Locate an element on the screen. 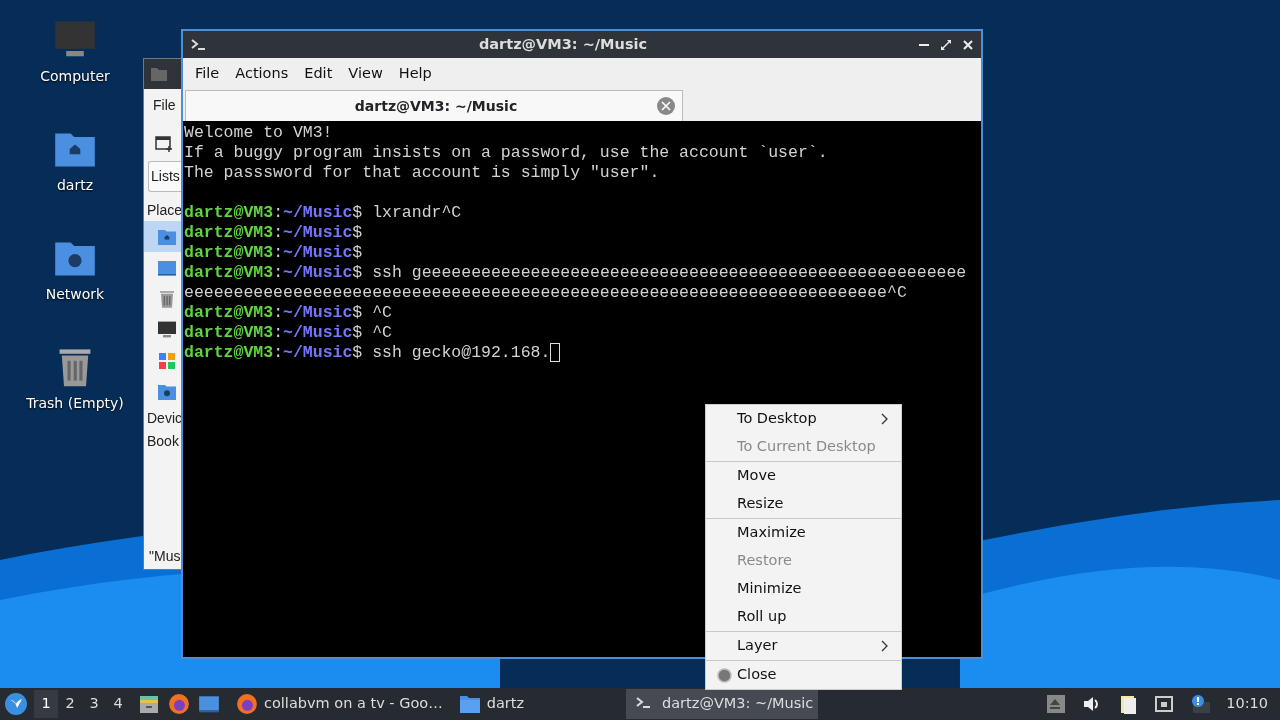 The height and width of the screenshot is (720, 1280). window-title: dartz@VM3: ~/Music is located at coordinates (563, 44).